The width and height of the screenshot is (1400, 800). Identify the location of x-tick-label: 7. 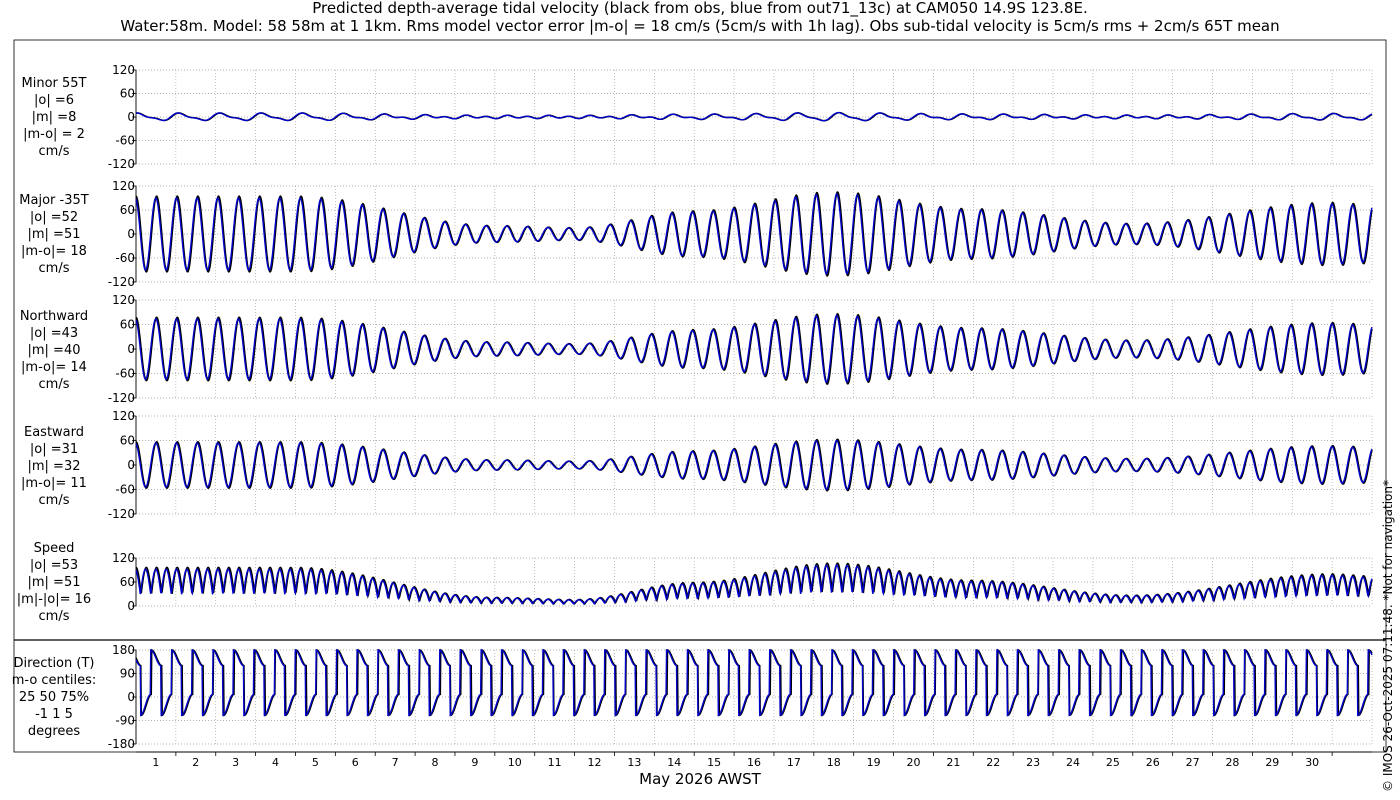
(395, 762).